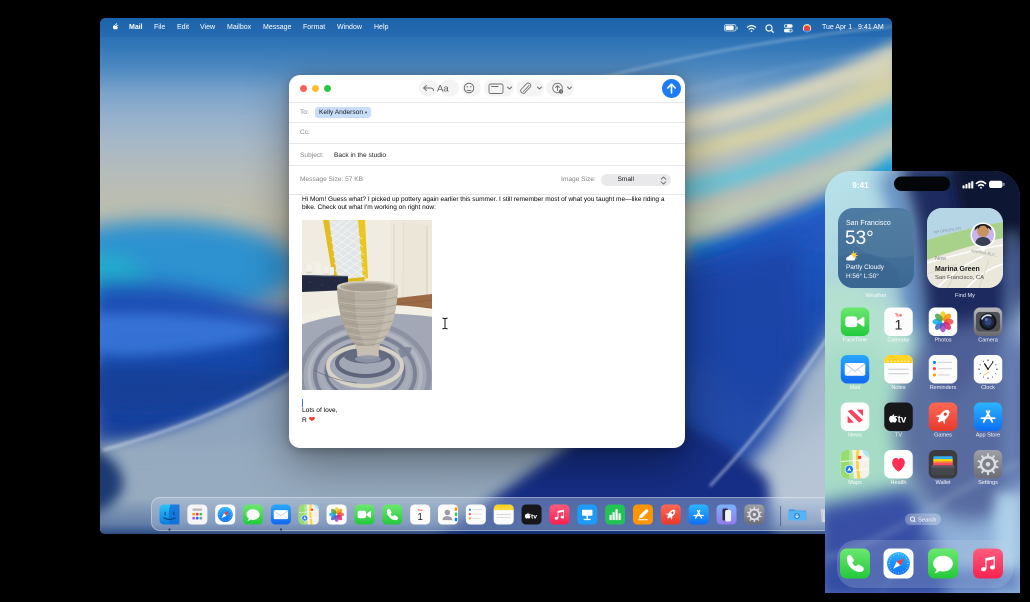  What do you see at coordinates (899, 483) in the screenshot?
I see `svg-text: Health` at bounding box center [899, 483].